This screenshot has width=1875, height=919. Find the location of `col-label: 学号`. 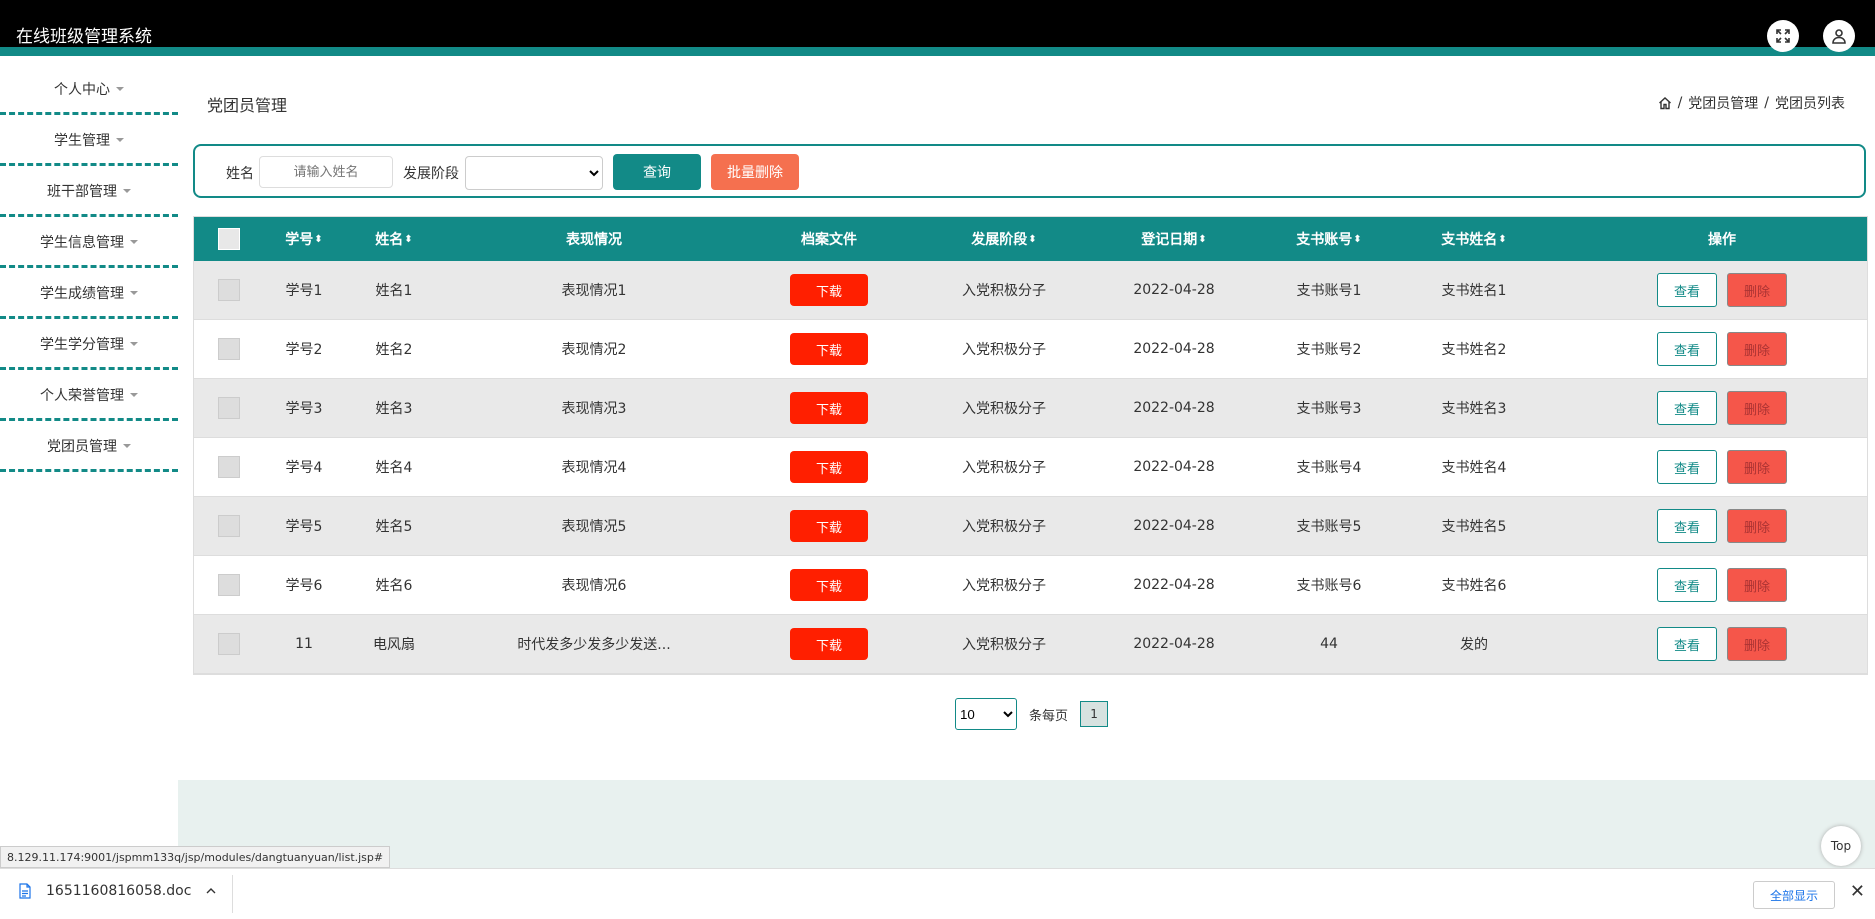

col-label: 学号 is located at coordinates (299, 240).